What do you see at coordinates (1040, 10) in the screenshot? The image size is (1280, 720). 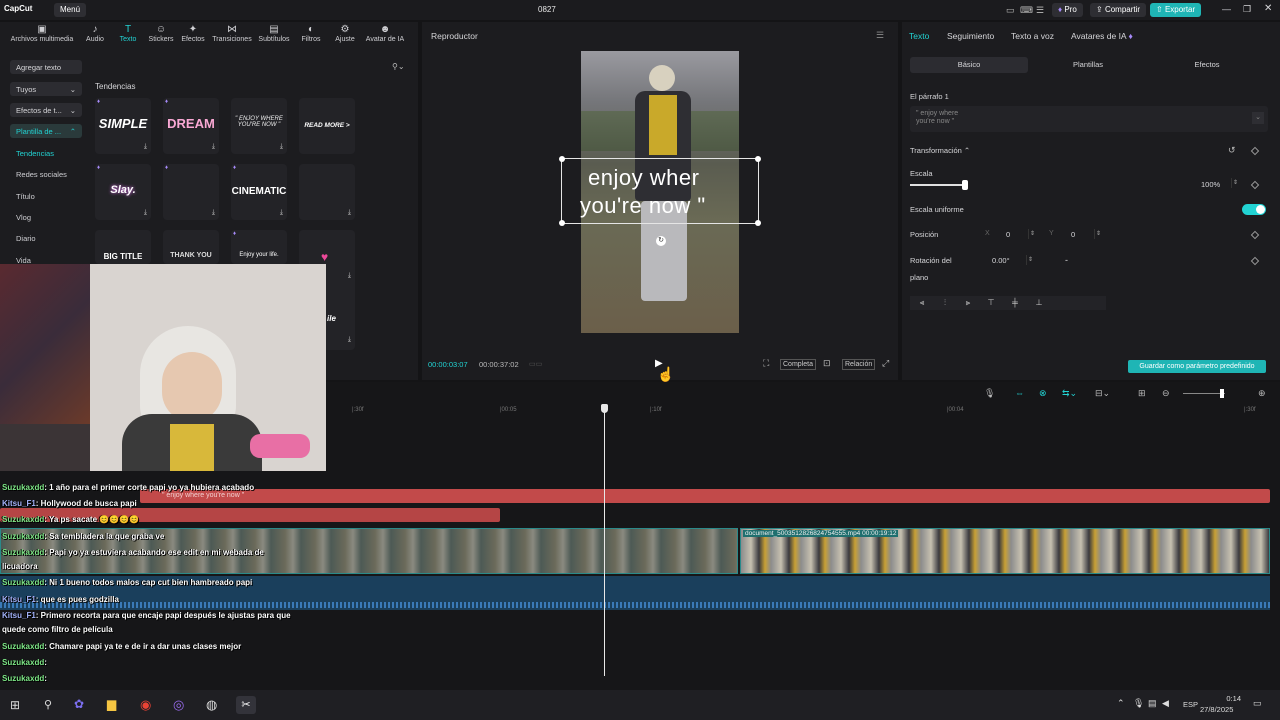 I see `list-icon: ☰` at bounding box center [1040, 10].